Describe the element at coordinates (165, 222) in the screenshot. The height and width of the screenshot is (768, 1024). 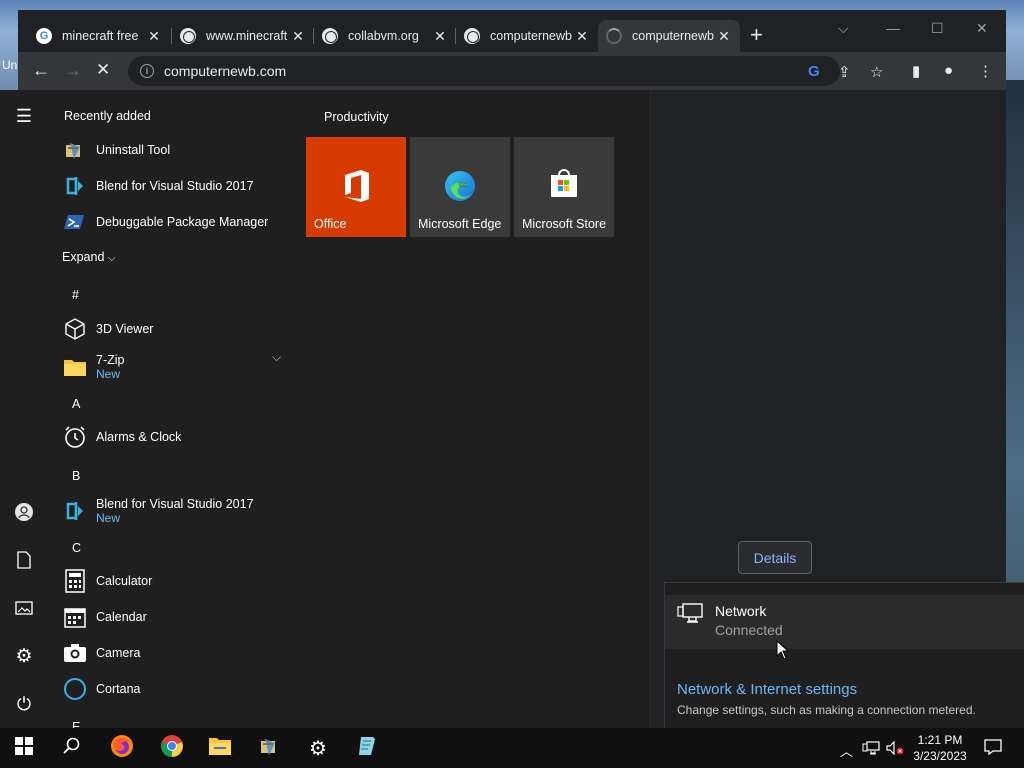
I see `app-debuggable-package-manager: Debuggable Package Manager` at that location.